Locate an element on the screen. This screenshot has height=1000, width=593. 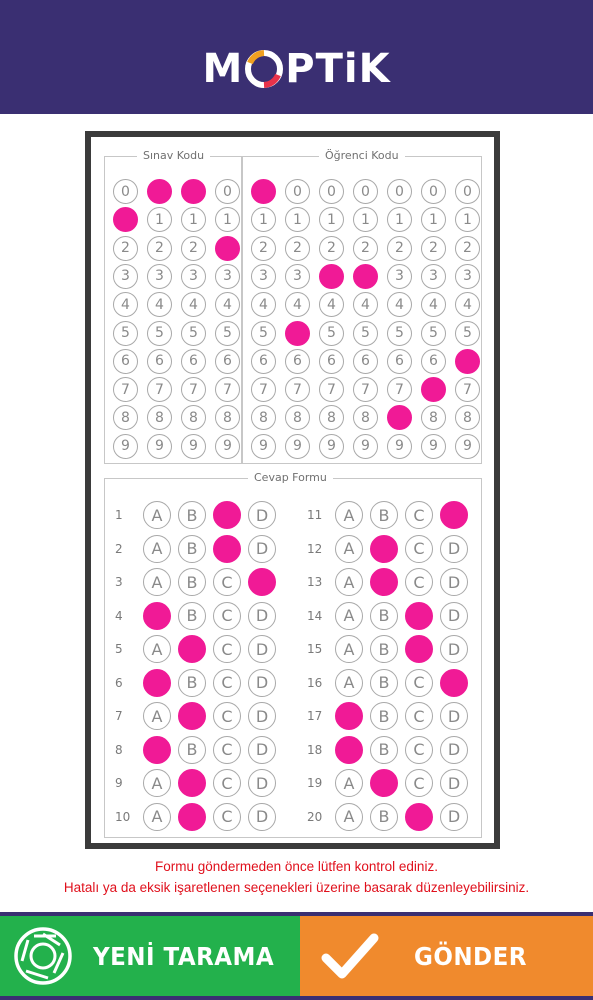
exam-code-bubble: 9 is located at coordinates (125, 446).